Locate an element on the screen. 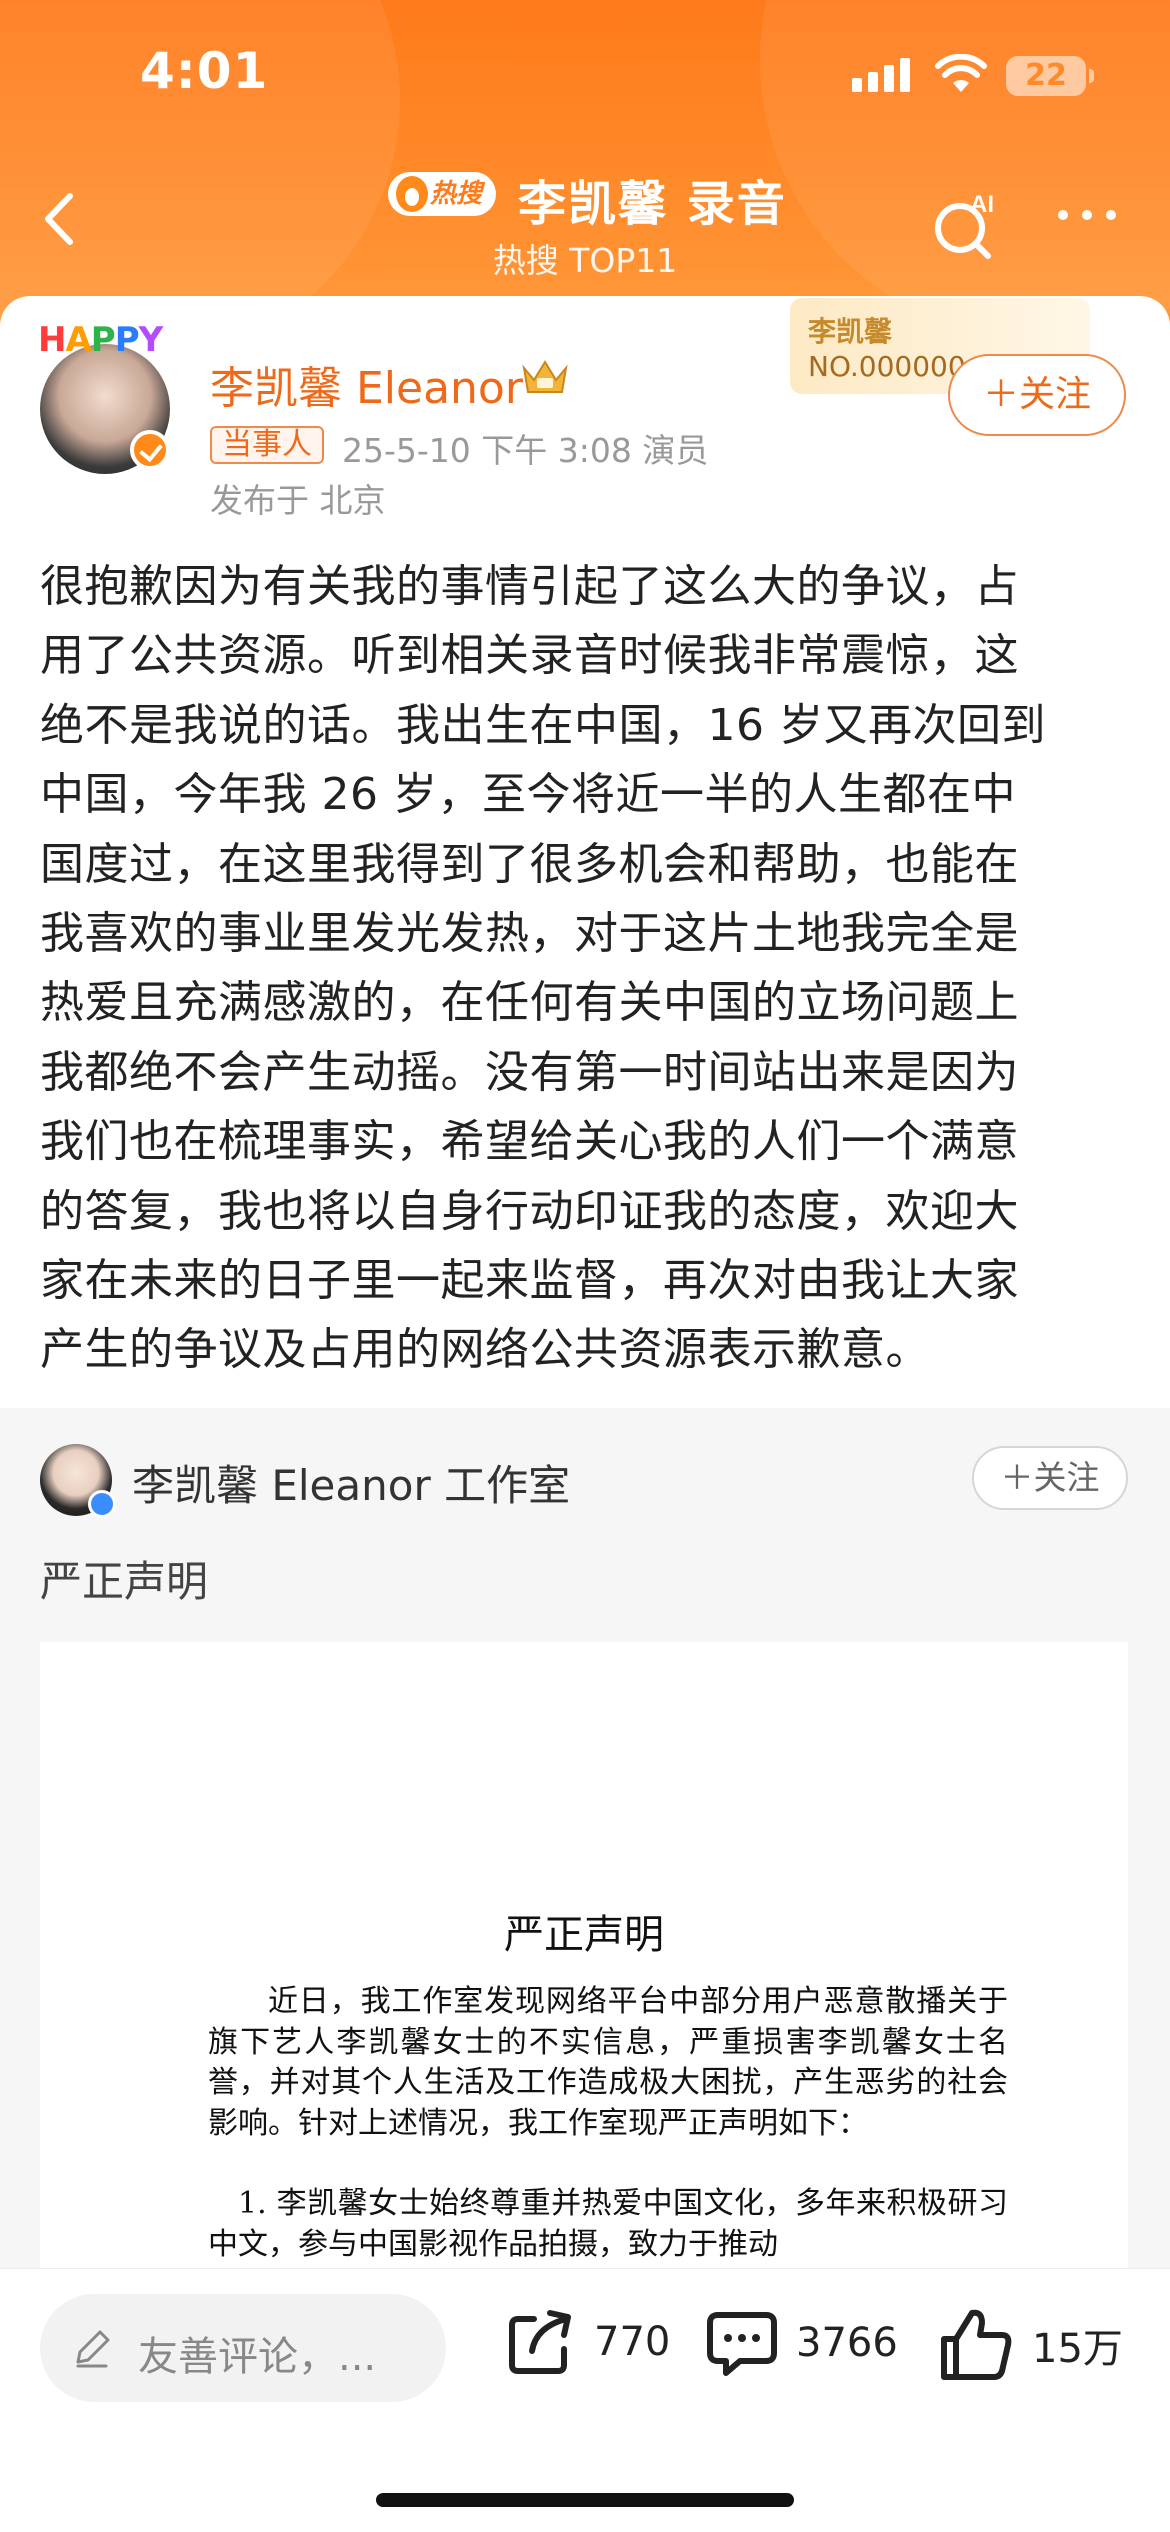  signal-icon is located at coordinates (881, 75).